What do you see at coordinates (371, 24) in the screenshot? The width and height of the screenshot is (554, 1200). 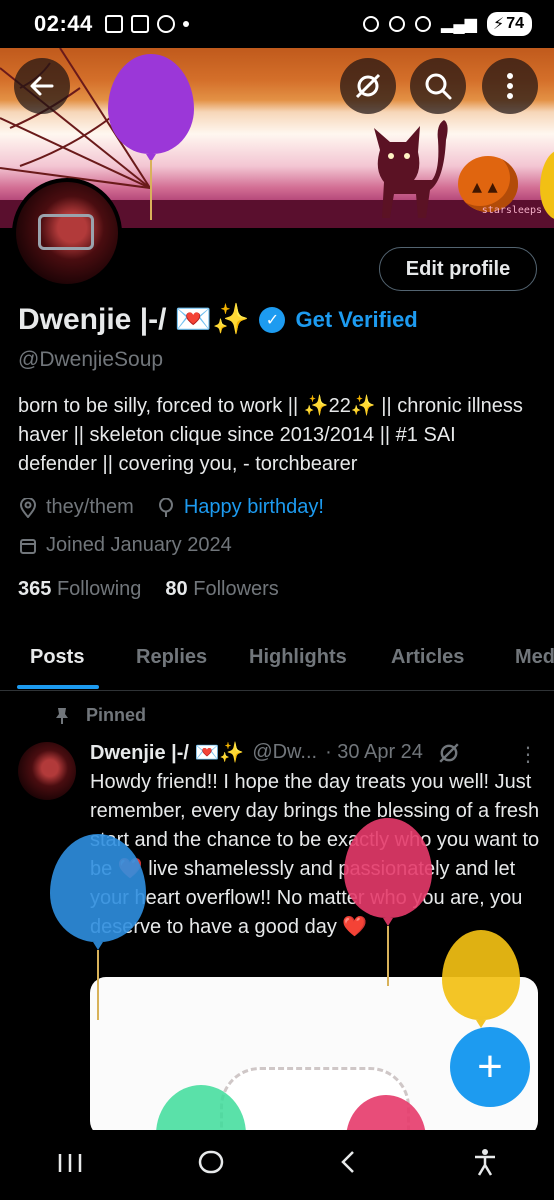 I see `mute-icon` at bounding box center [371, 24].